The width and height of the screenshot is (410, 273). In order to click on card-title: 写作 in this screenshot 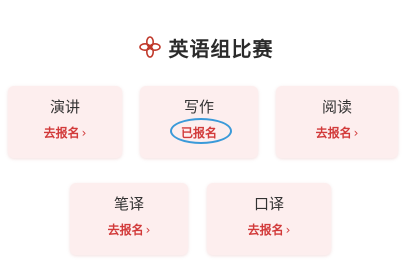, I will do `click(198, 107)`.